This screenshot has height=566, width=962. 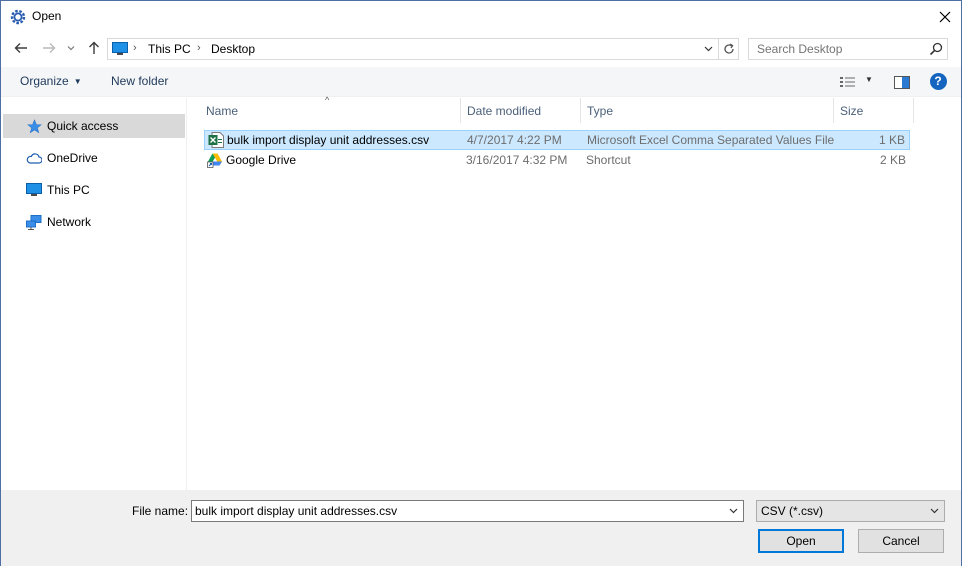 What do you see at coordinates (600, 111) in the screenshot?
I see `column-header-label: Type` at bounding box center [600, 111].